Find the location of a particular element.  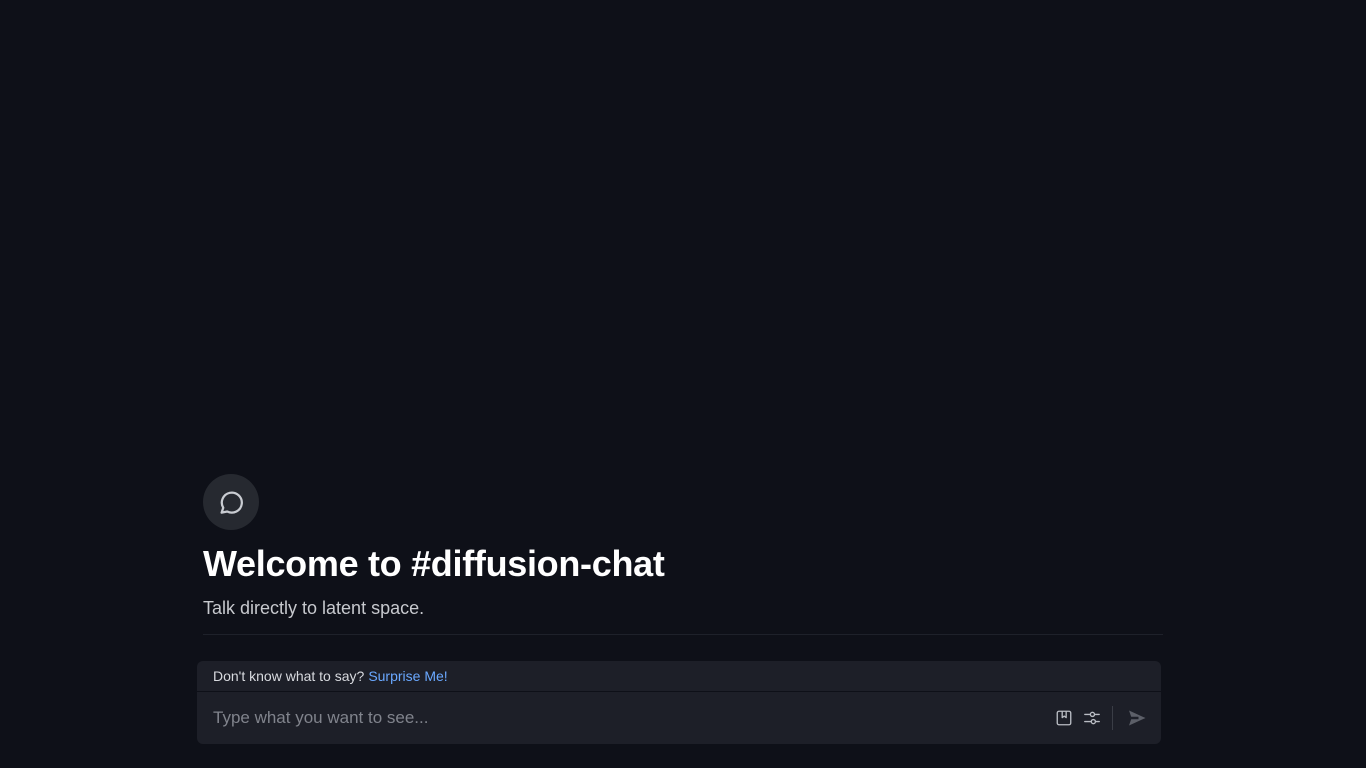

page-title: Welcome to #diffusion-chat is located at coordinates (434, 563).